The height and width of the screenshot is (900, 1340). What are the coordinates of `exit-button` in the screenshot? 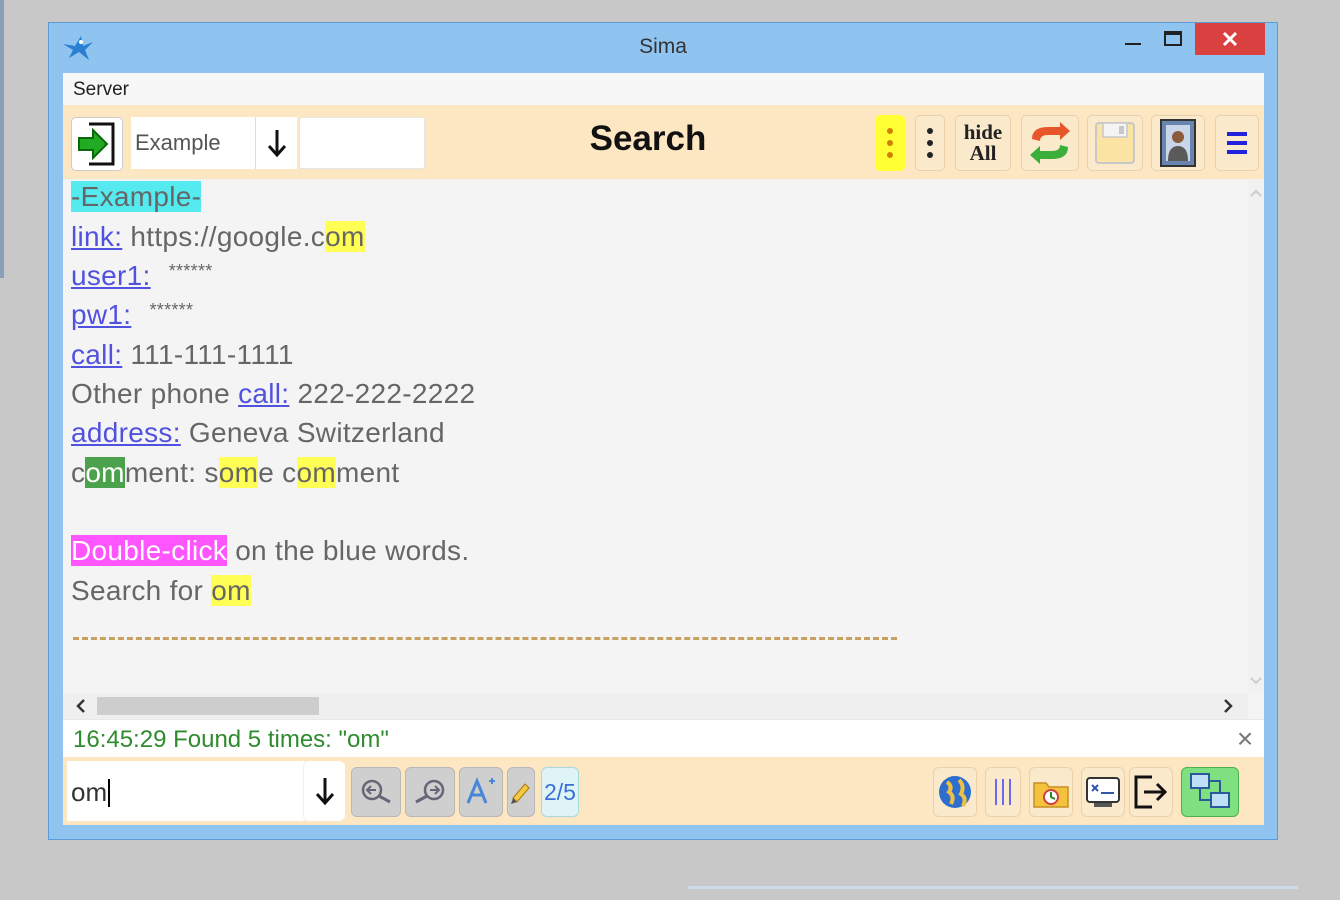 It's located at (1151, 792).